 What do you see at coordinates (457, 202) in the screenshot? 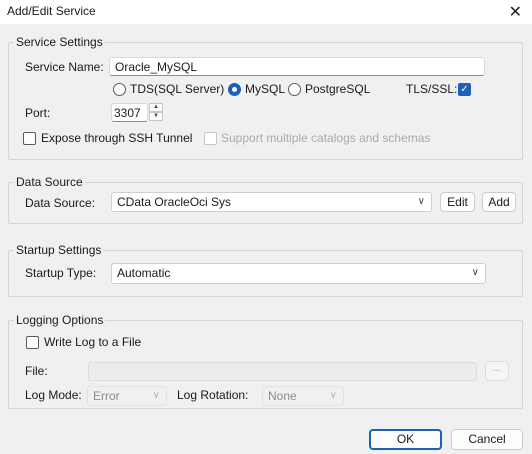
I see `edit-button: Edit` at bounding box center [457, 202].